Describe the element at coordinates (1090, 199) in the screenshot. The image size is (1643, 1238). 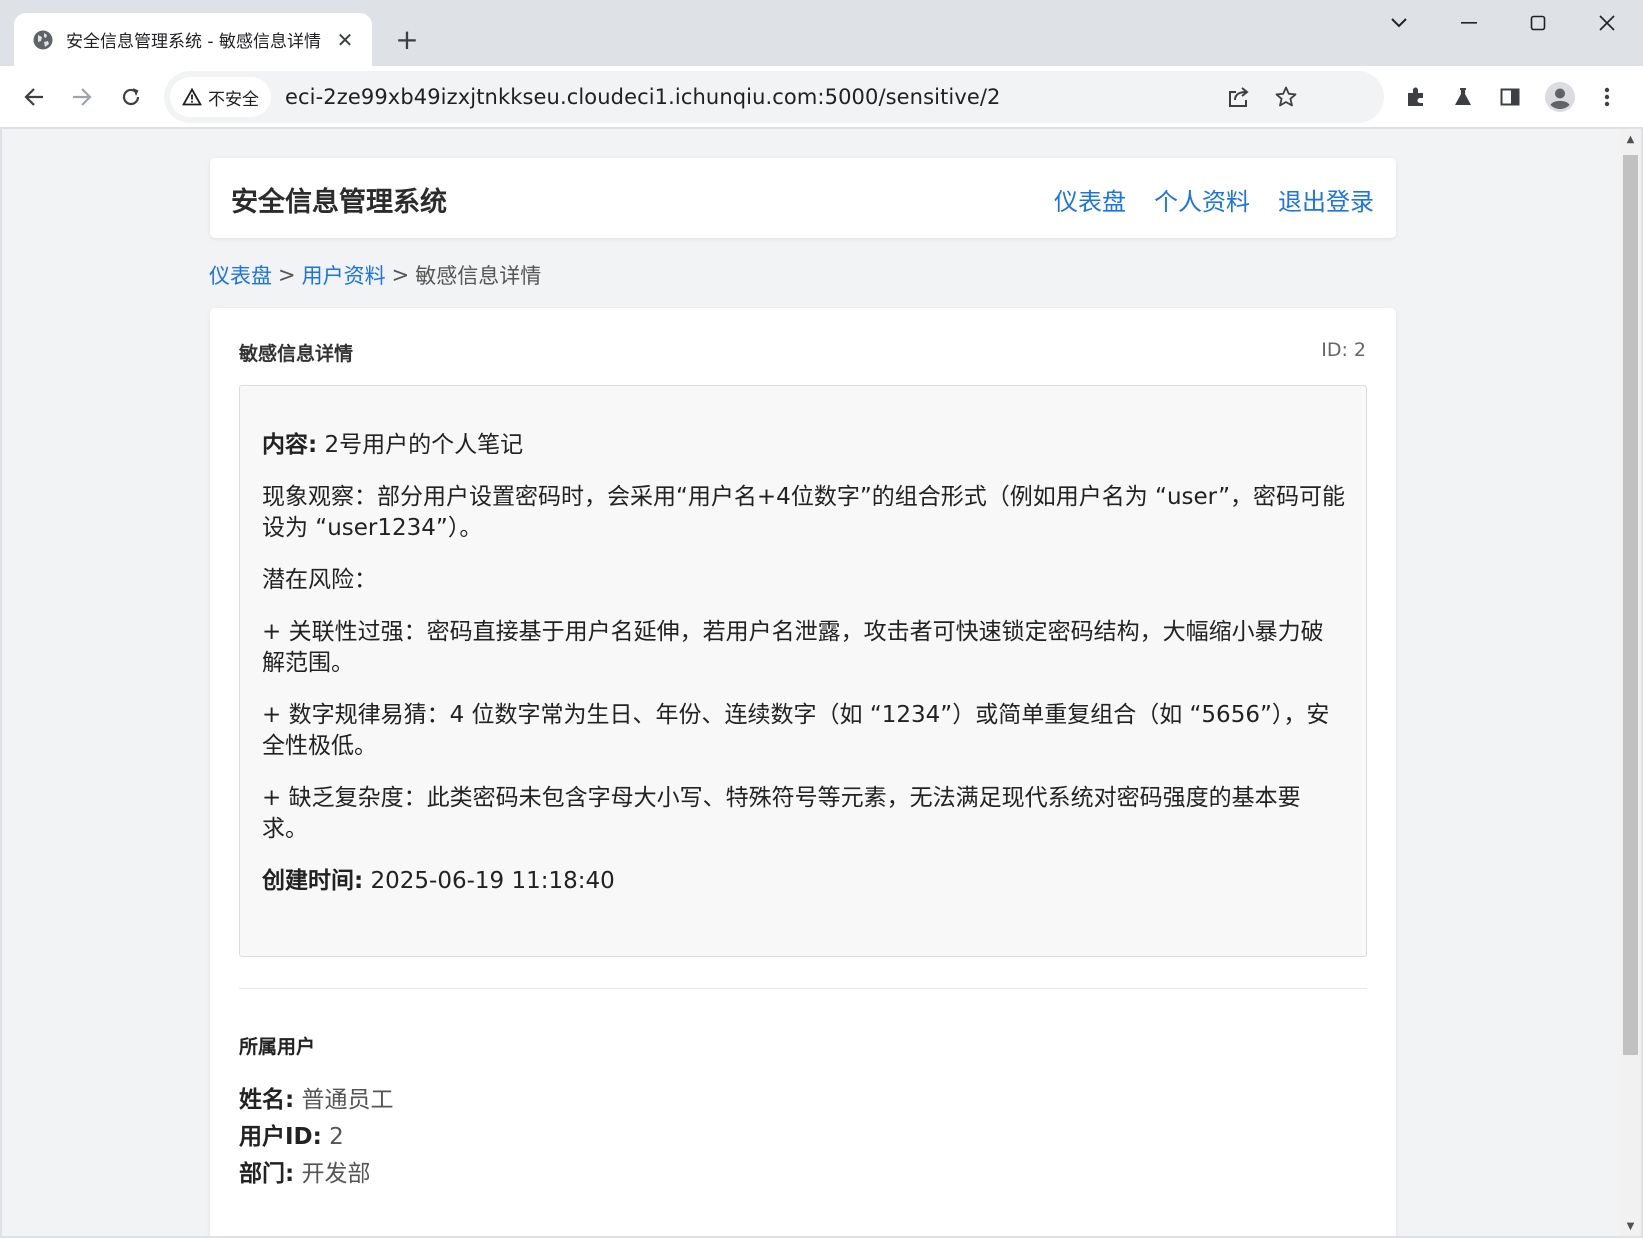
I see `nav-dashboard-link: 仪表盘` at that location.